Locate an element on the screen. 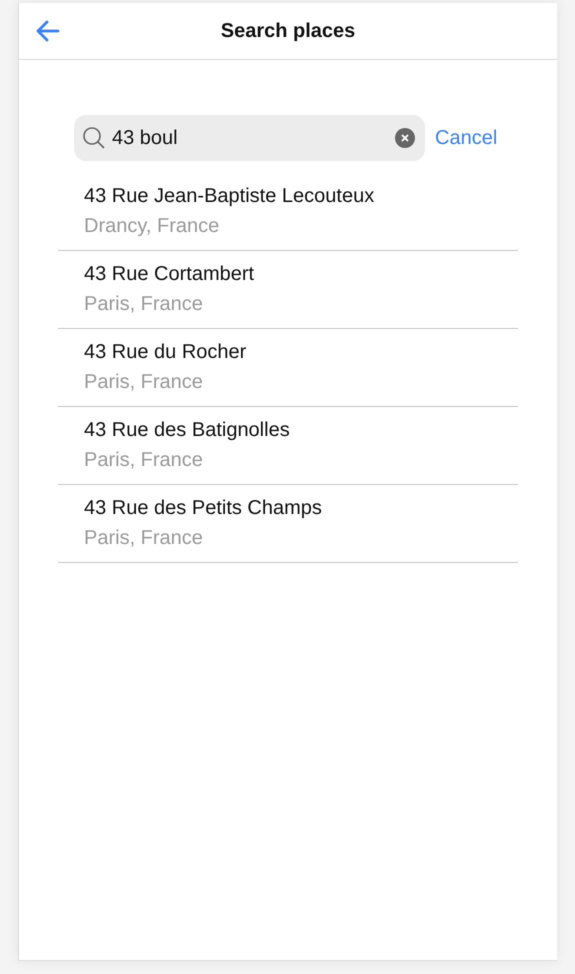 The width and height of the screenshot is (575, 974). back-arrow-icon is located at coordinates (48, 31).